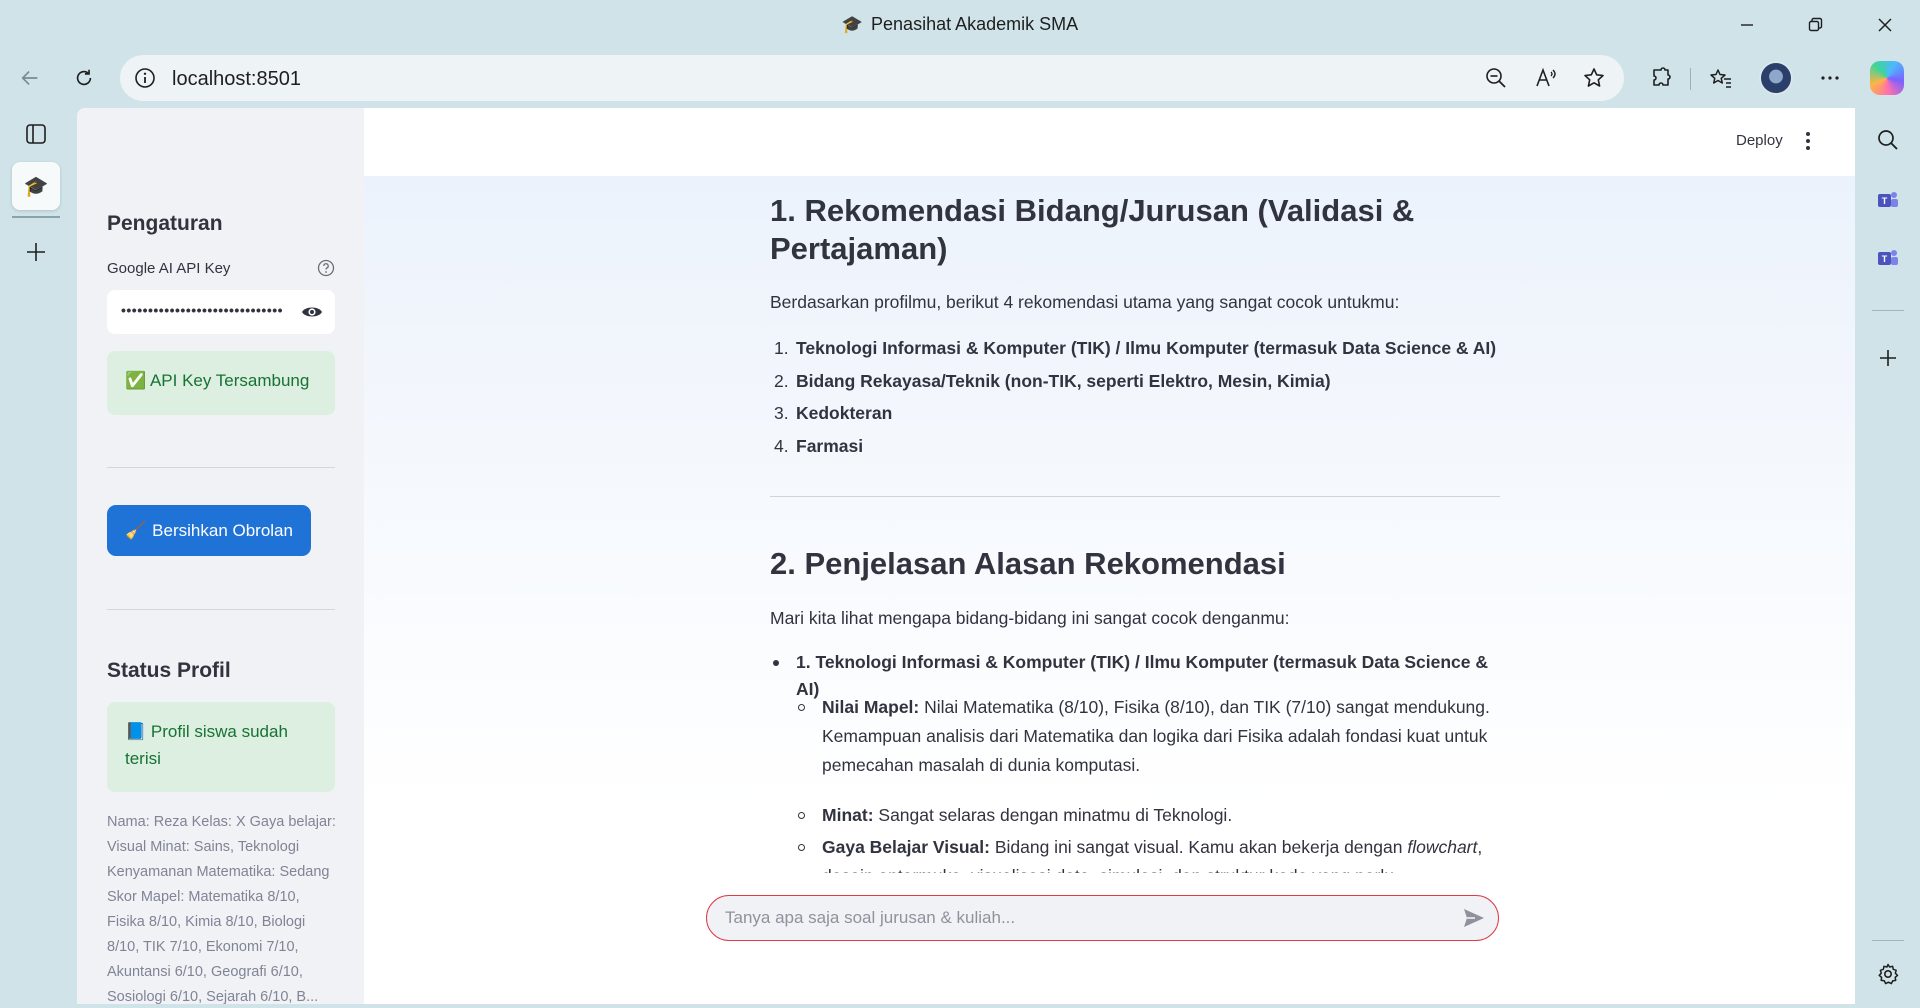 This screenshot has width=1920, height=1008. I want to click on restore-button, so click(1815, 25).